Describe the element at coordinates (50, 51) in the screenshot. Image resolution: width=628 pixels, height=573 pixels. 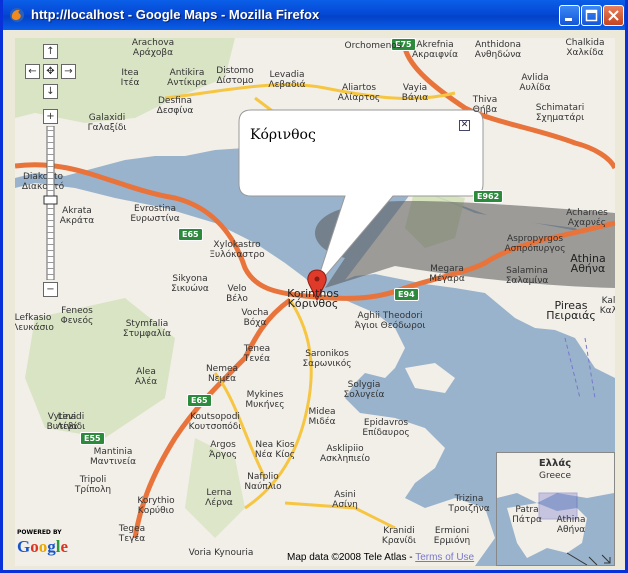
I see `pan-up-button: ↑` at that location.